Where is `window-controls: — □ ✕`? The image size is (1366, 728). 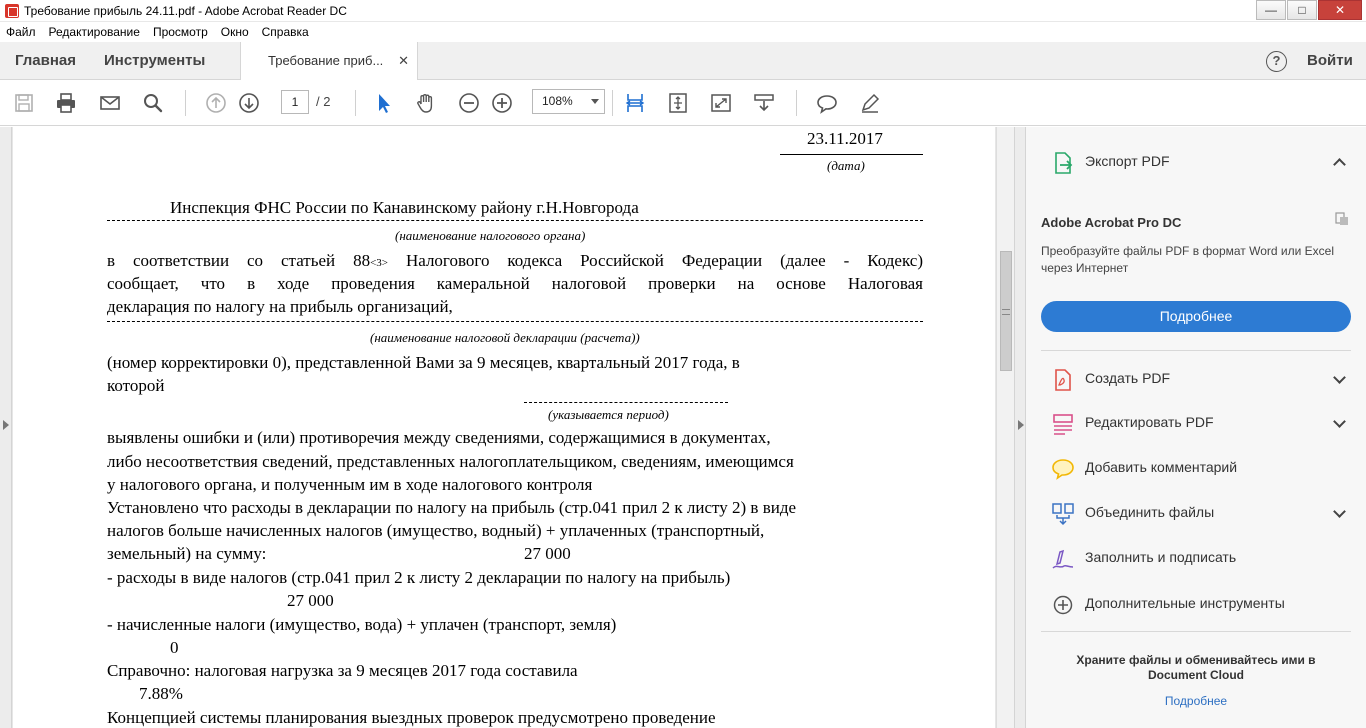 window-controls: — □ ✕ is located at coordinates (1308, 10).